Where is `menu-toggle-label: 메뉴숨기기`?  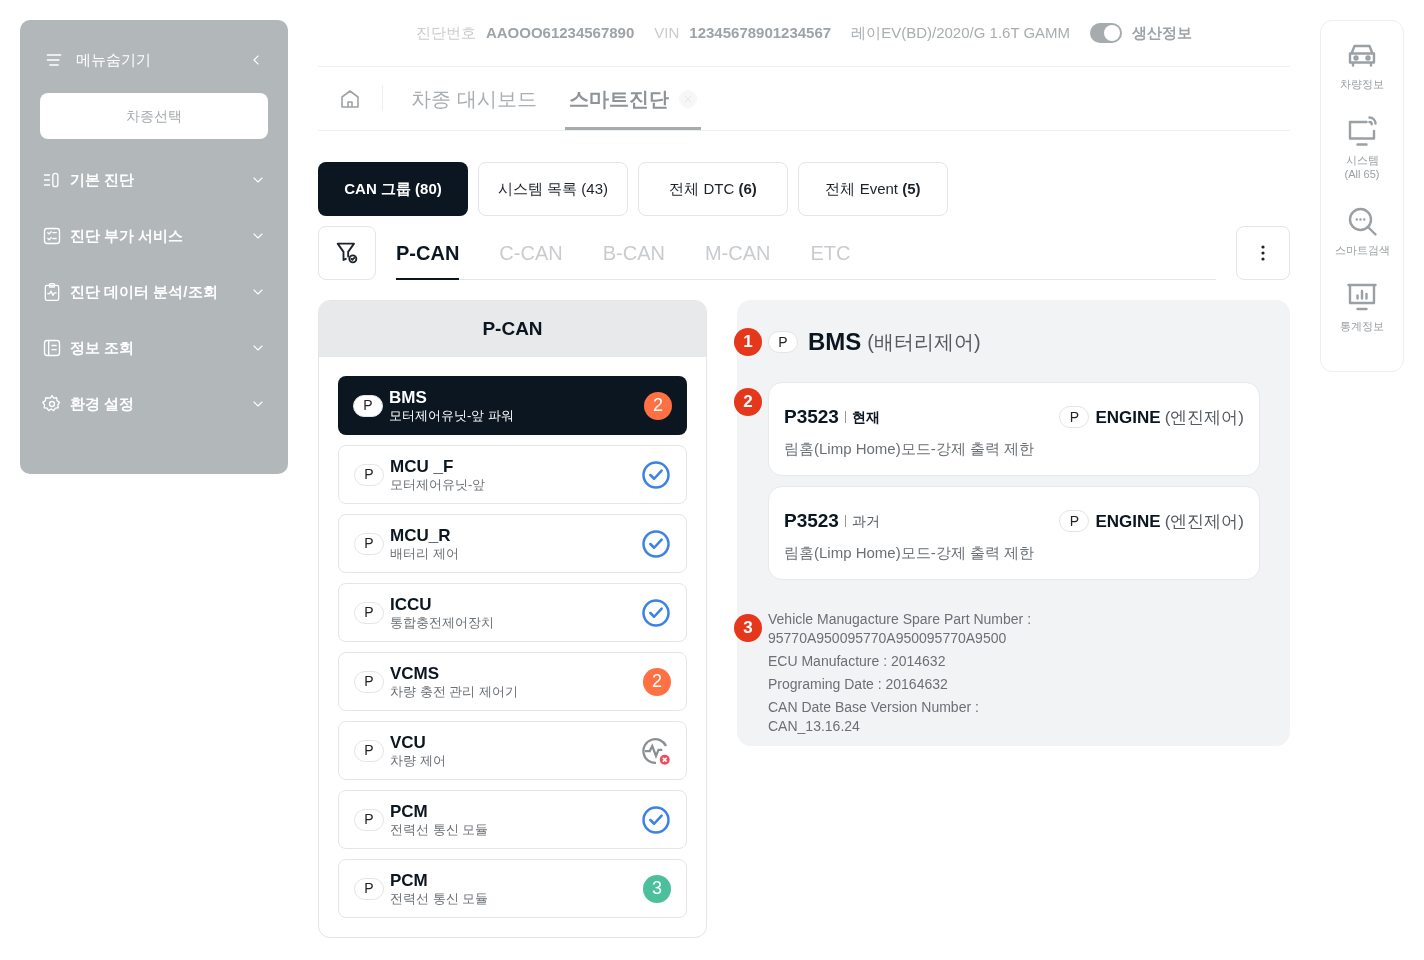 menu-toggle-label: 메뉴숨기기 is located at coordinates (113, 60).